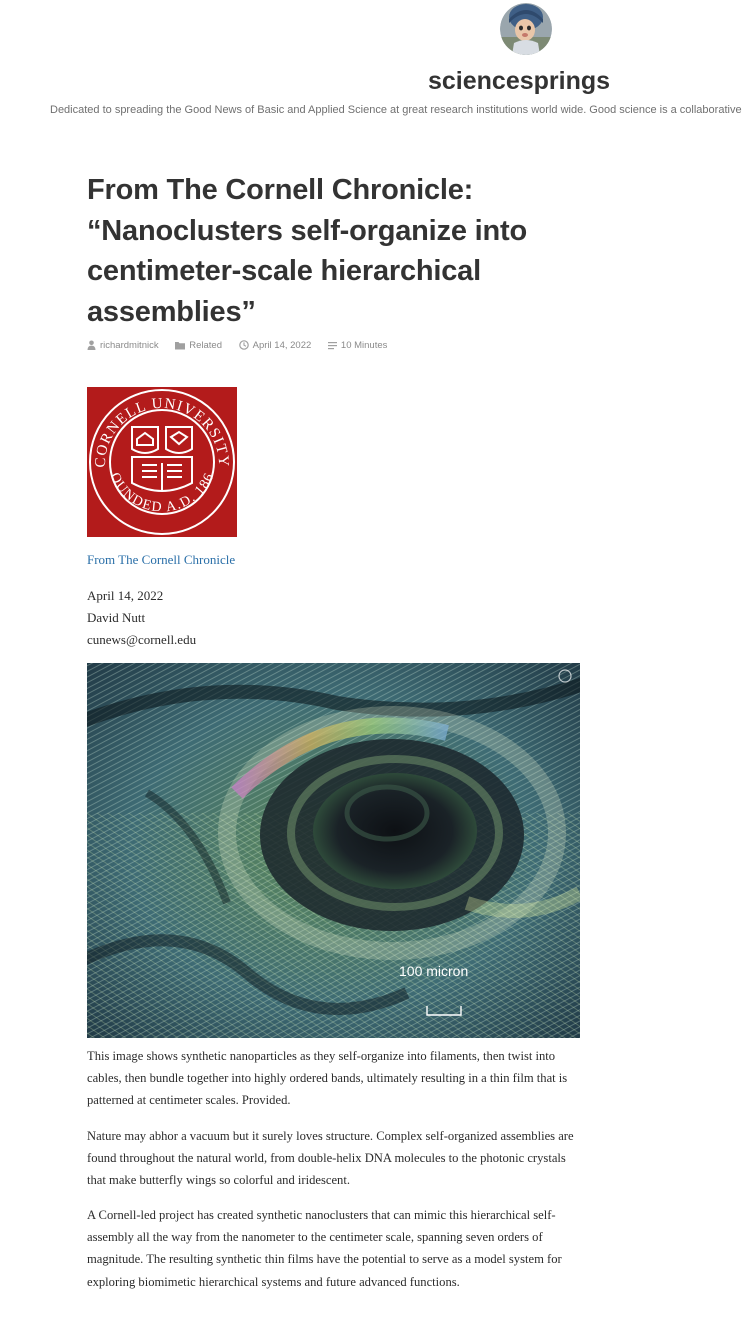  What do you see at coordinates (91, 345) in the screenshot?
I see `person-icon` at bounding box center [91, 345].